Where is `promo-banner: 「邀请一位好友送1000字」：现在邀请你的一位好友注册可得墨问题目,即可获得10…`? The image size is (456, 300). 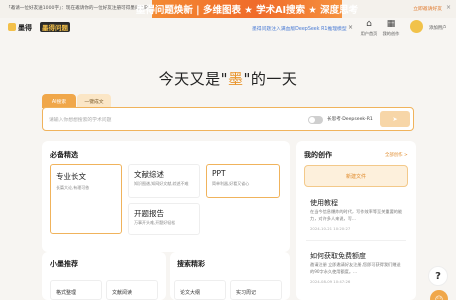
promo-banner: 「邀请一位好友送1000字」：现在邀请你的一位好友注册可得墨问题目,即可获得10… is located at coordinates (228, 9).